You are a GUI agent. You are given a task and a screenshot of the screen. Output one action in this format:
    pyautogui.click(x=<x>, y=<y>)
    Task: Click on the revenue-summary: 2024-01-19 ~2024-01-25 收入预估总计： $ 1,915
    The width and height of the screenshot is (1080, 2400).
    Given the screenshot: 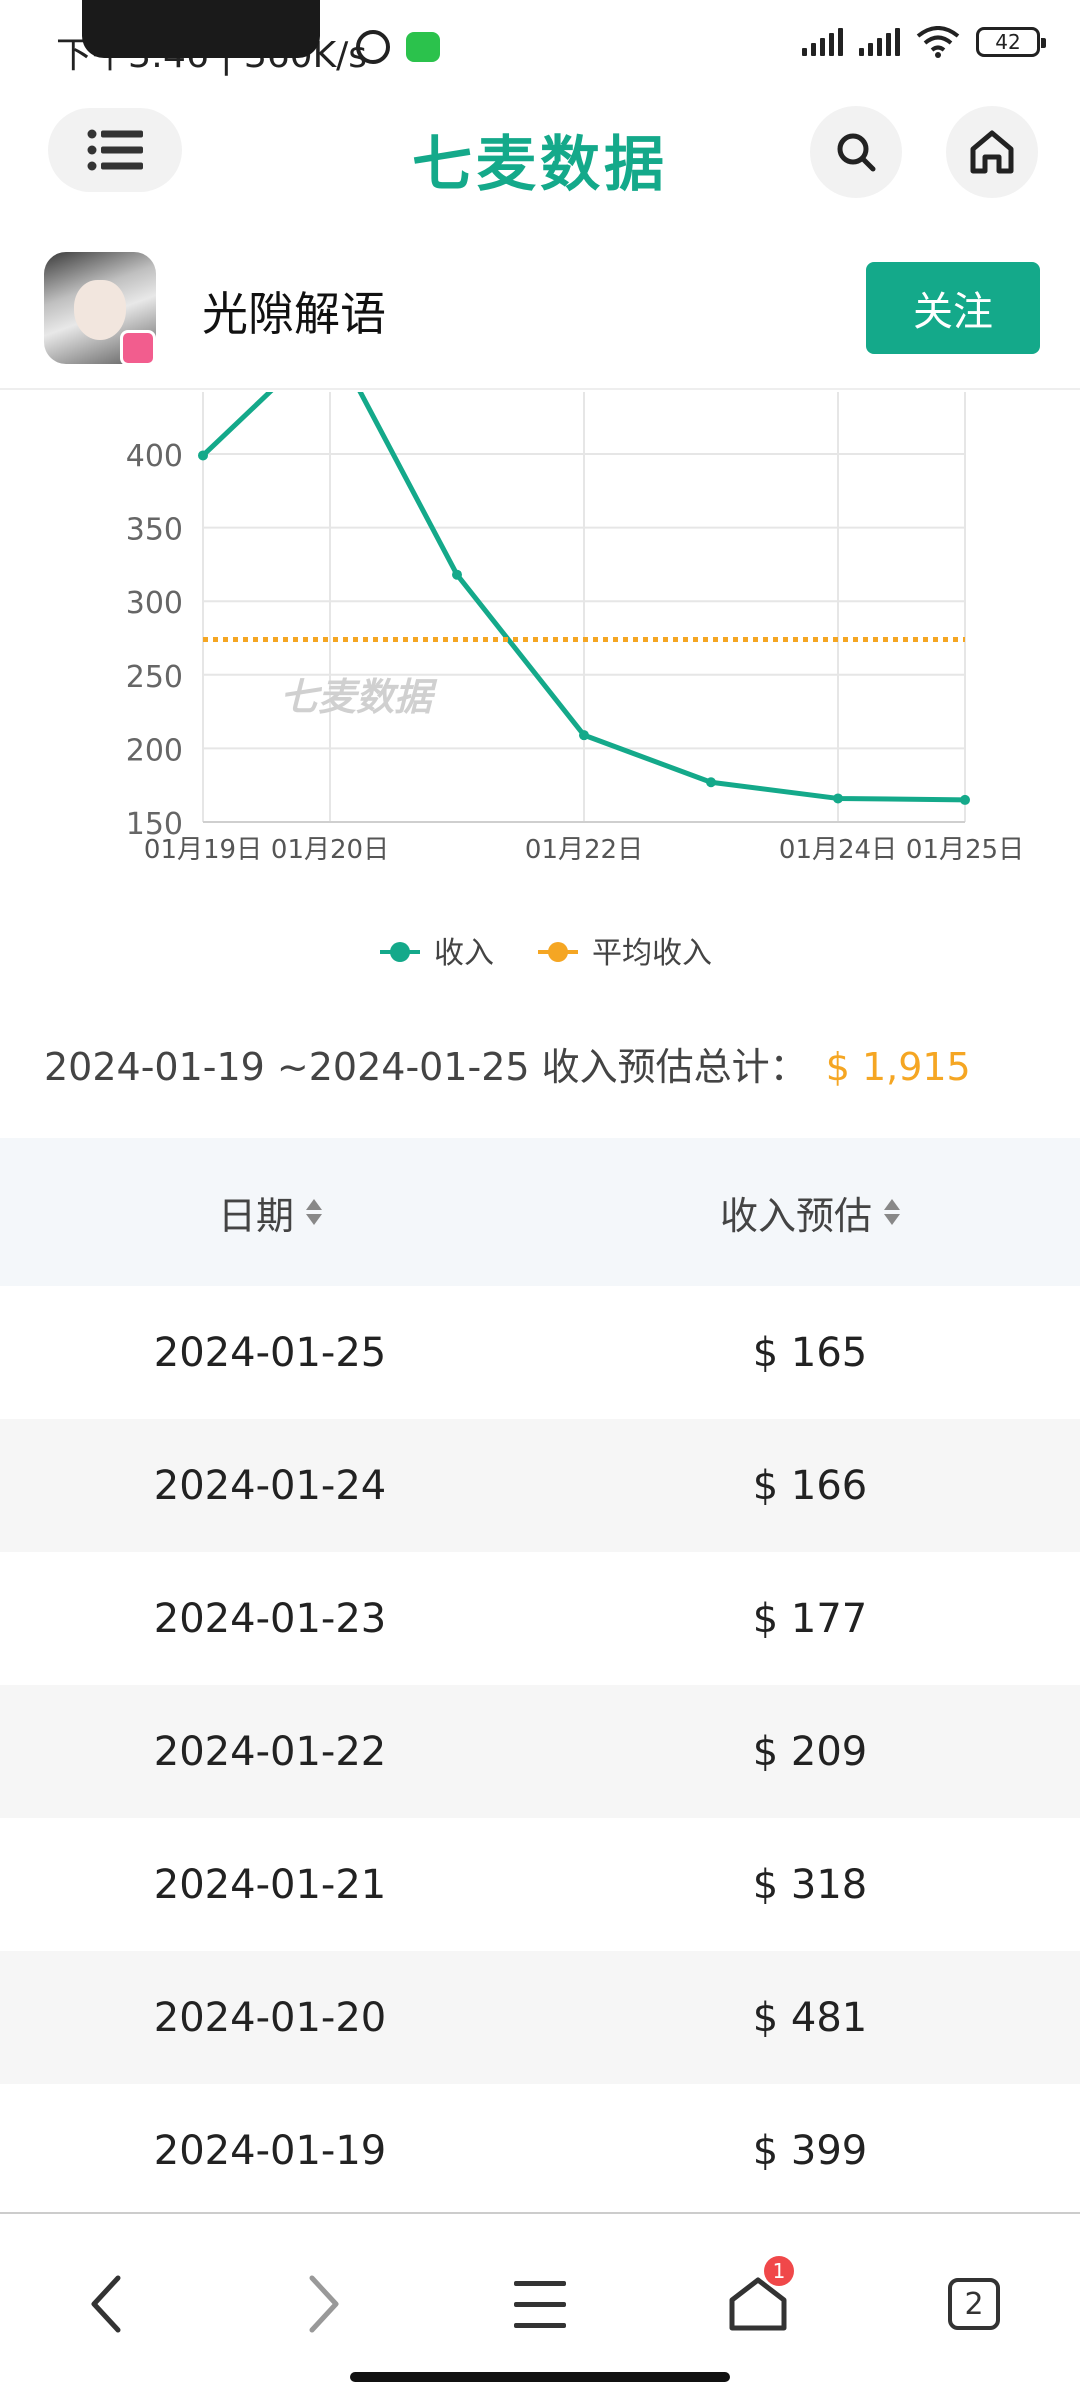 What is the action you would take?
    pyautogui.click(x=507, y=1063)
    